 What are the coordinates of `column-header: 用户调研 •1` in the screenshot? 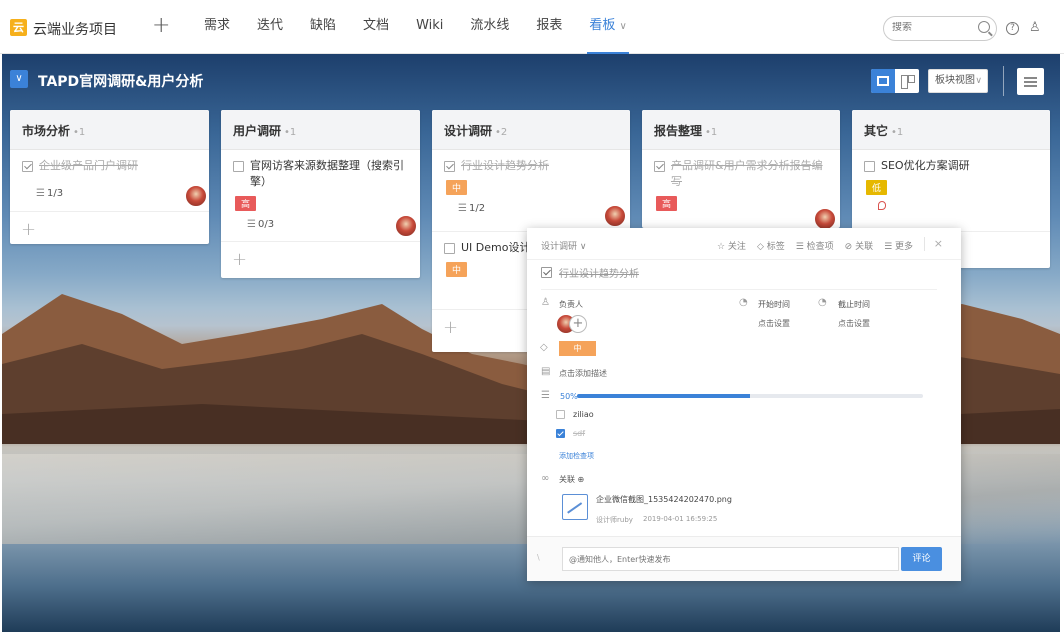 It's located at (320, 130).